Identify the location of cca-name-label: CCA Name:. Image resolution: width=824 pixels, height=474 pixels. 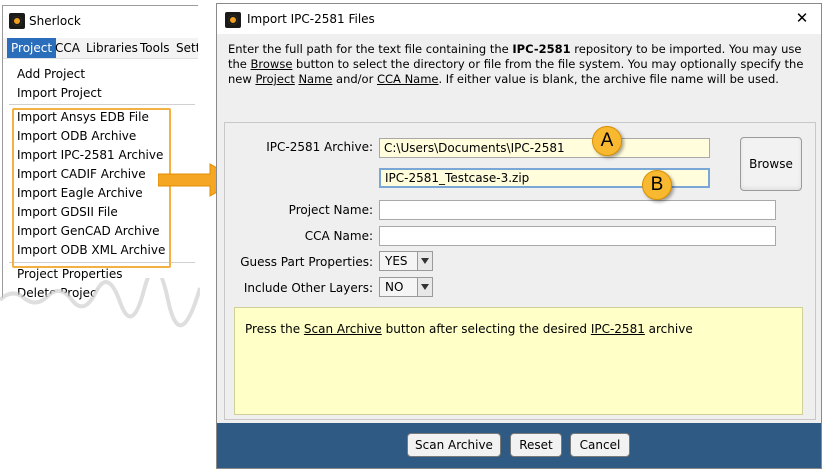
(338, 236).